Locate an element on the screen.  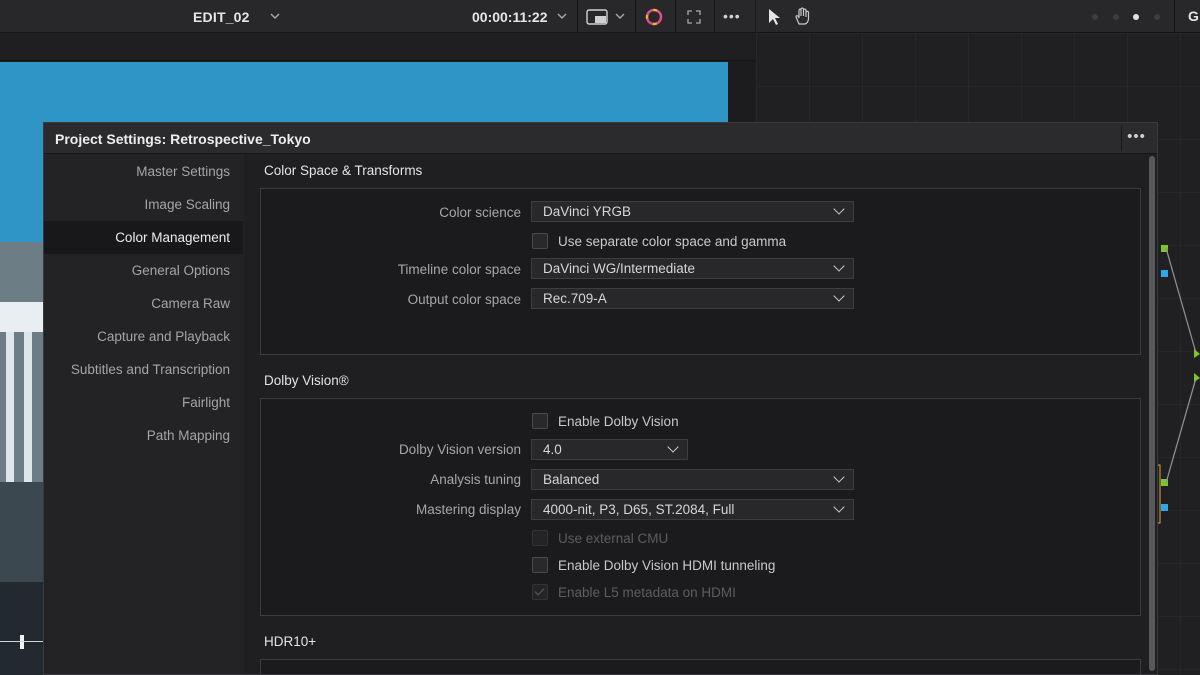
external-cmu-checkbox is located at coordinates (540, 538).